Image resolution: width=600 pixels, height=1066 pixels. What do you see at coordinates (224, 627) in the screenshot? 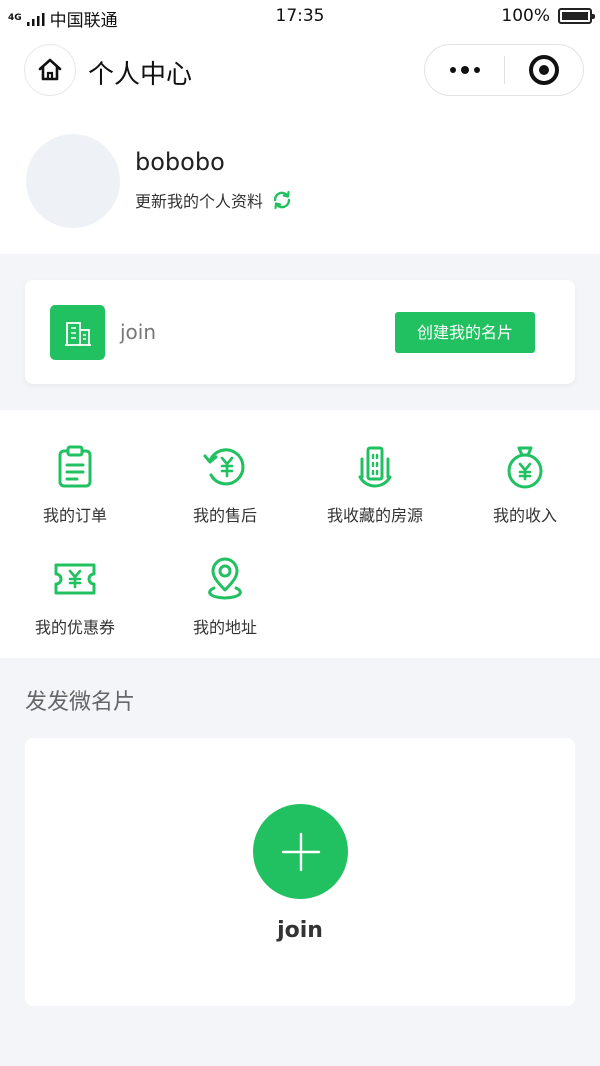
I see `menu-item-label: 我的地址` at bounding box center [224, 627].